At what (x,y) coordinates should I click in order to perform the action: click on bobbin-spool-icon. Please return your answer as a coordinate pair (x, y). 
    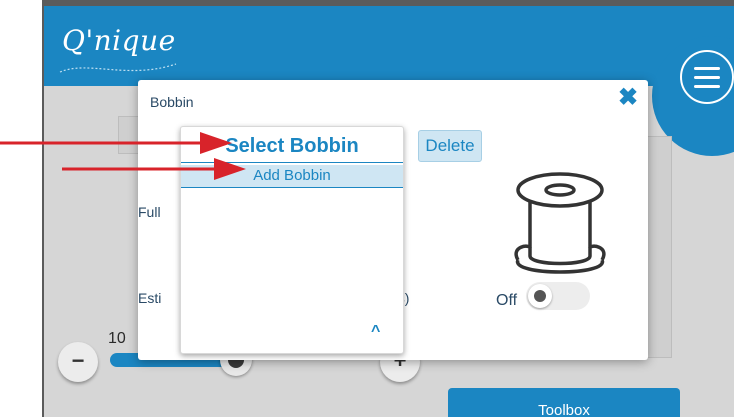
    Looking at the image, I should click on (560, 223).